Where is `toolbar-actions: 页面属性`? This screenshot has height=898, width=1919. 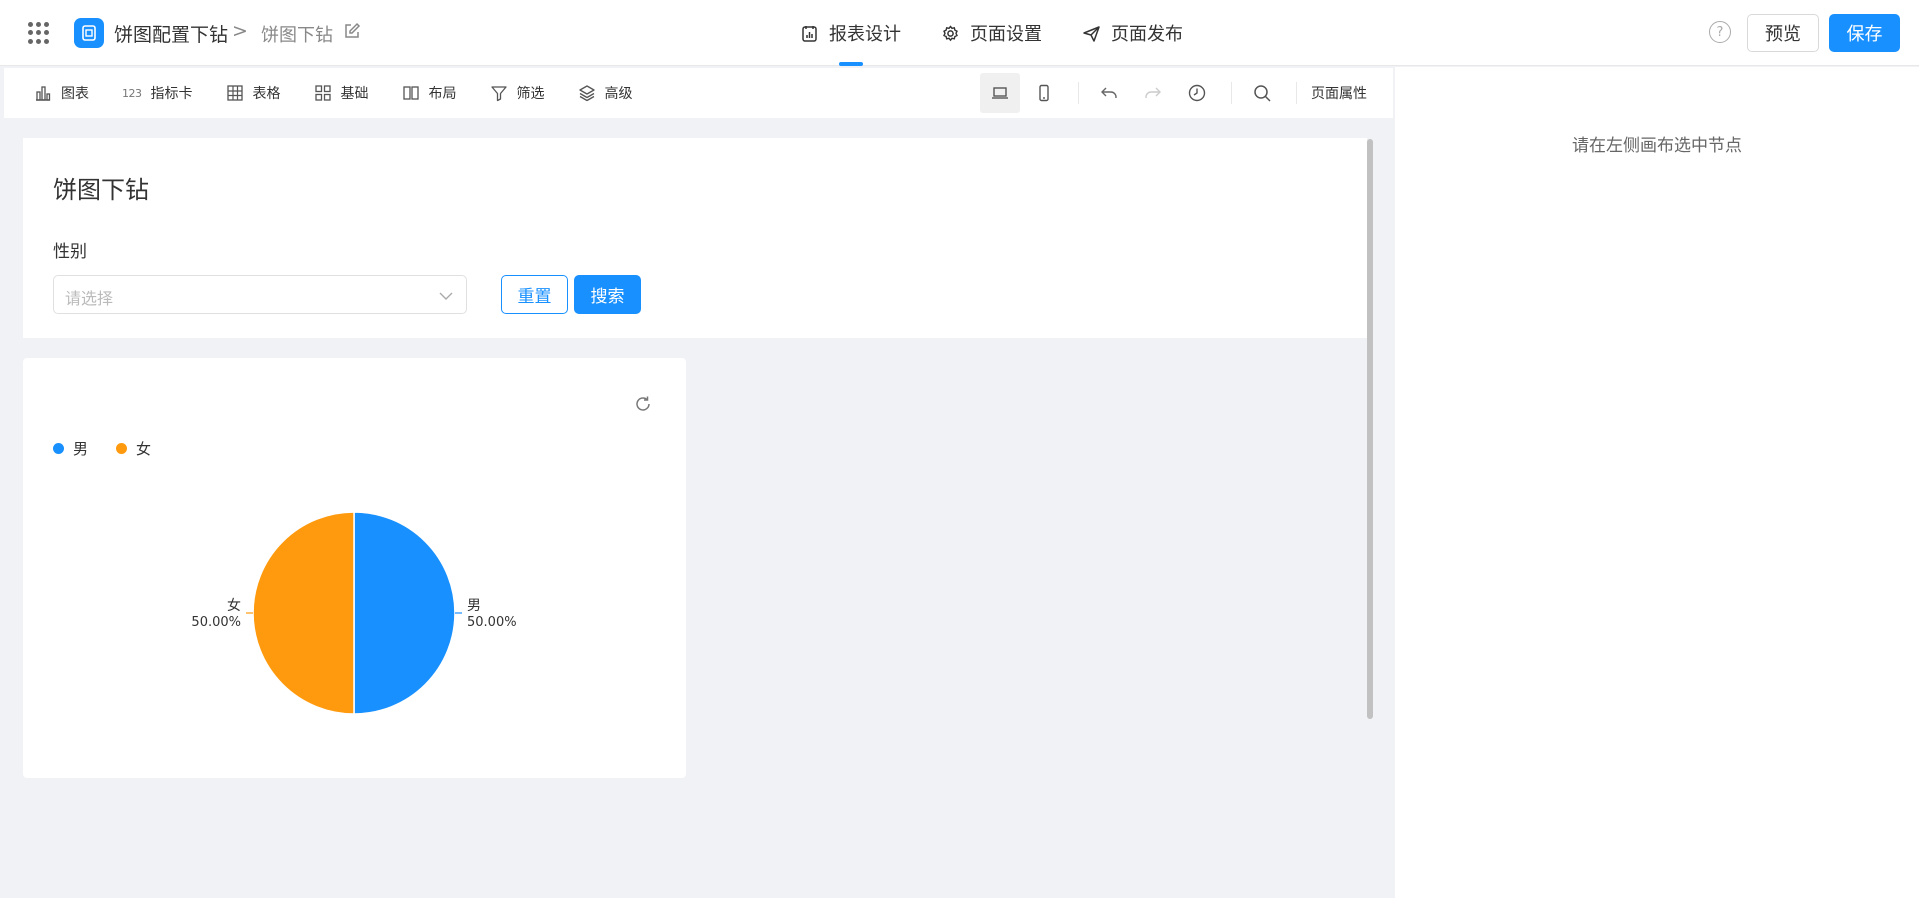 toolbar-actions: 页面属性 is located at coordinates (1173, 93).